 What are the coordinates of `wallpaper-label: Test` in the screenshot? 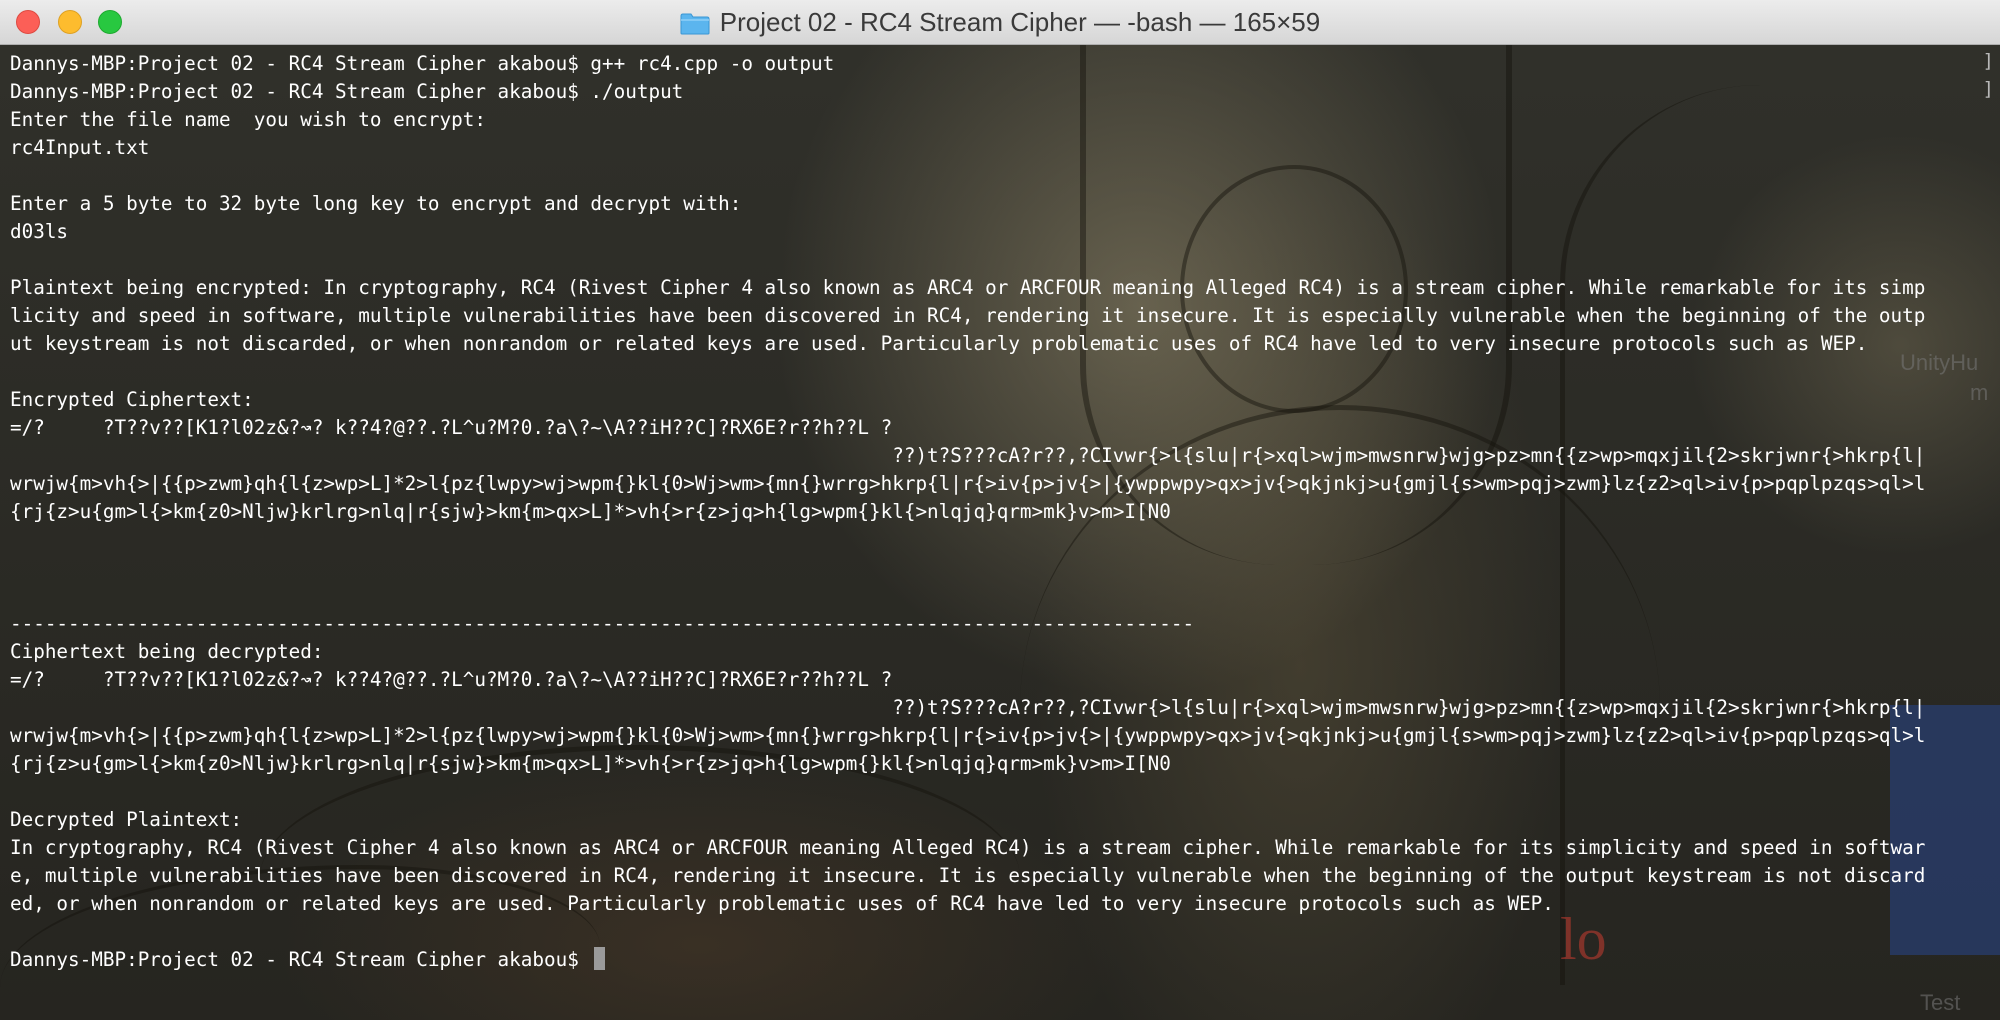 It's located at (1940, 1002).